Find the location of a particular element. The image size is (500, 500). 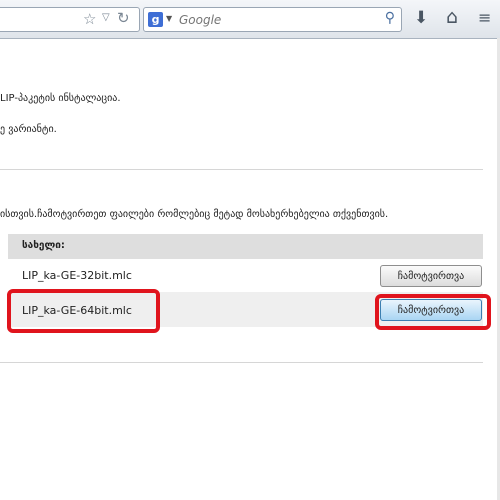

download-icon: ⬇ is located at coordinates (421, 18).